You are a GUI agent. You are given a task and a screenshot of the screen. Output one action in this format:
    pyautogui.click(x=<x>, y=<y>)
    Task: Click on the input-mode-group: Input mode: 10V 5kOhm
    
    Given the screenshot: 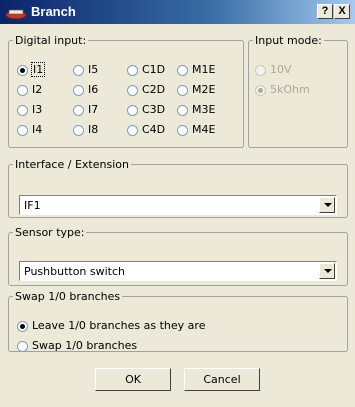 What is the action you would take?
    pyautogui.click(x=298, y=91)
    